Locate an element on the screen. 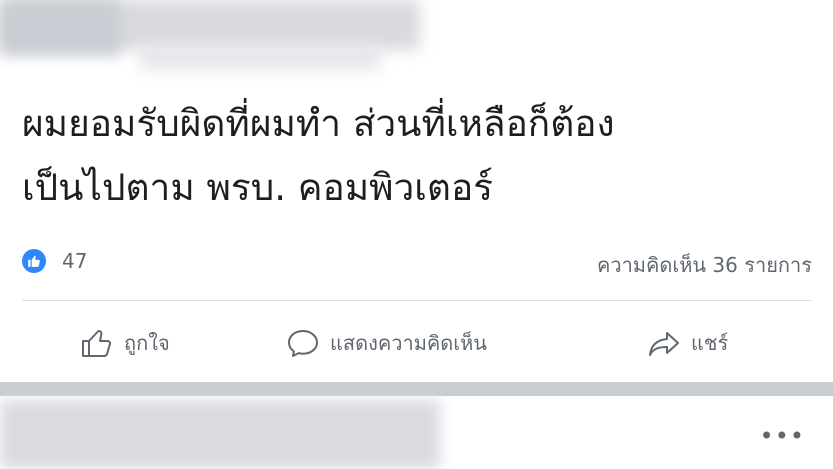  like-label: ถูกใจ is located at coordinates (147, 343).